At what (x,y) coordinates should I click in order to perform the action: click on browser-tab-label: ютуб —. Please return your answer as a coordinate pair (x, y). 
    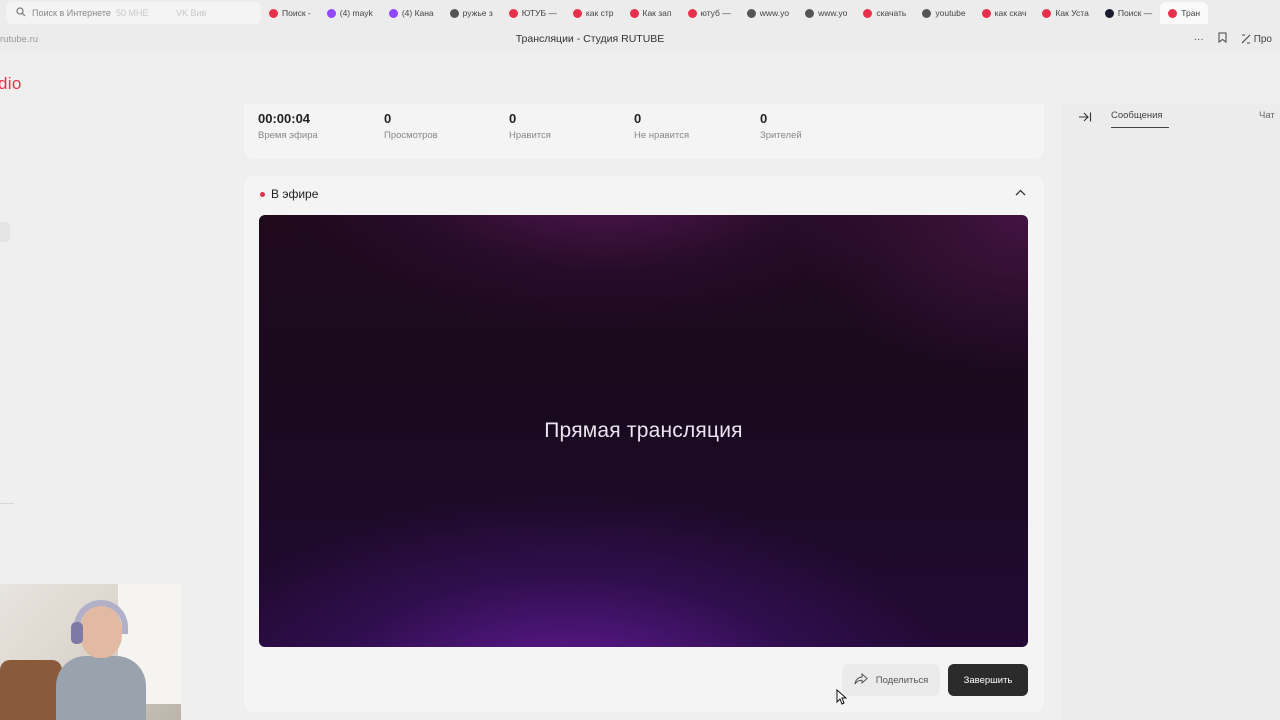
    Looking at the image, I should click on (715, 13).